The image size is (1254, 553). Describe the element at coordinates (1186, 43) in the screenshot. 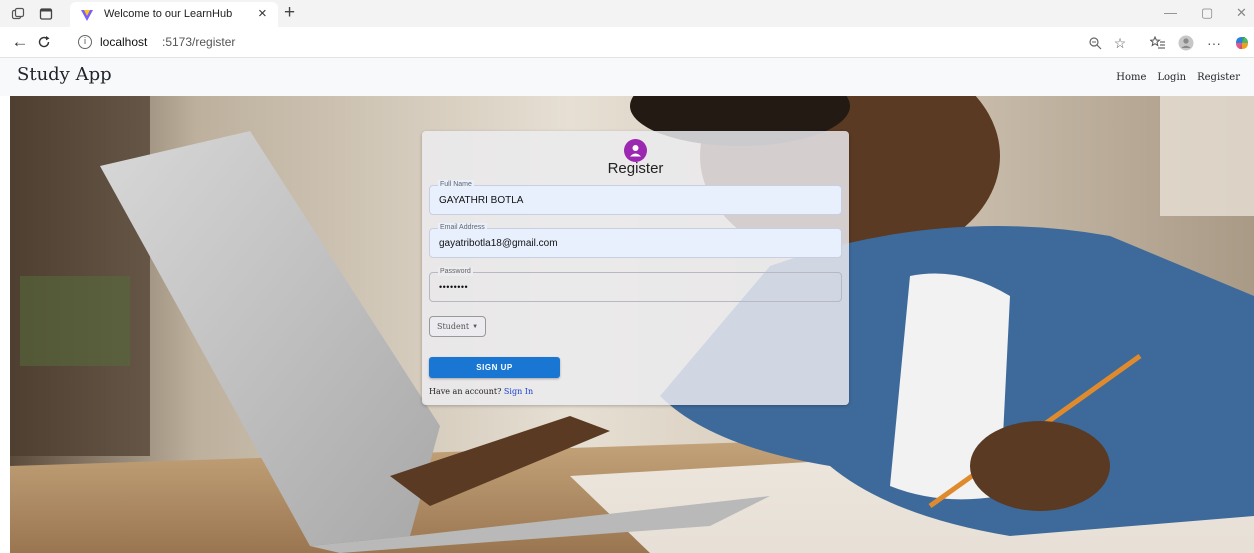

I see `profile-avatar-icon` at that location.